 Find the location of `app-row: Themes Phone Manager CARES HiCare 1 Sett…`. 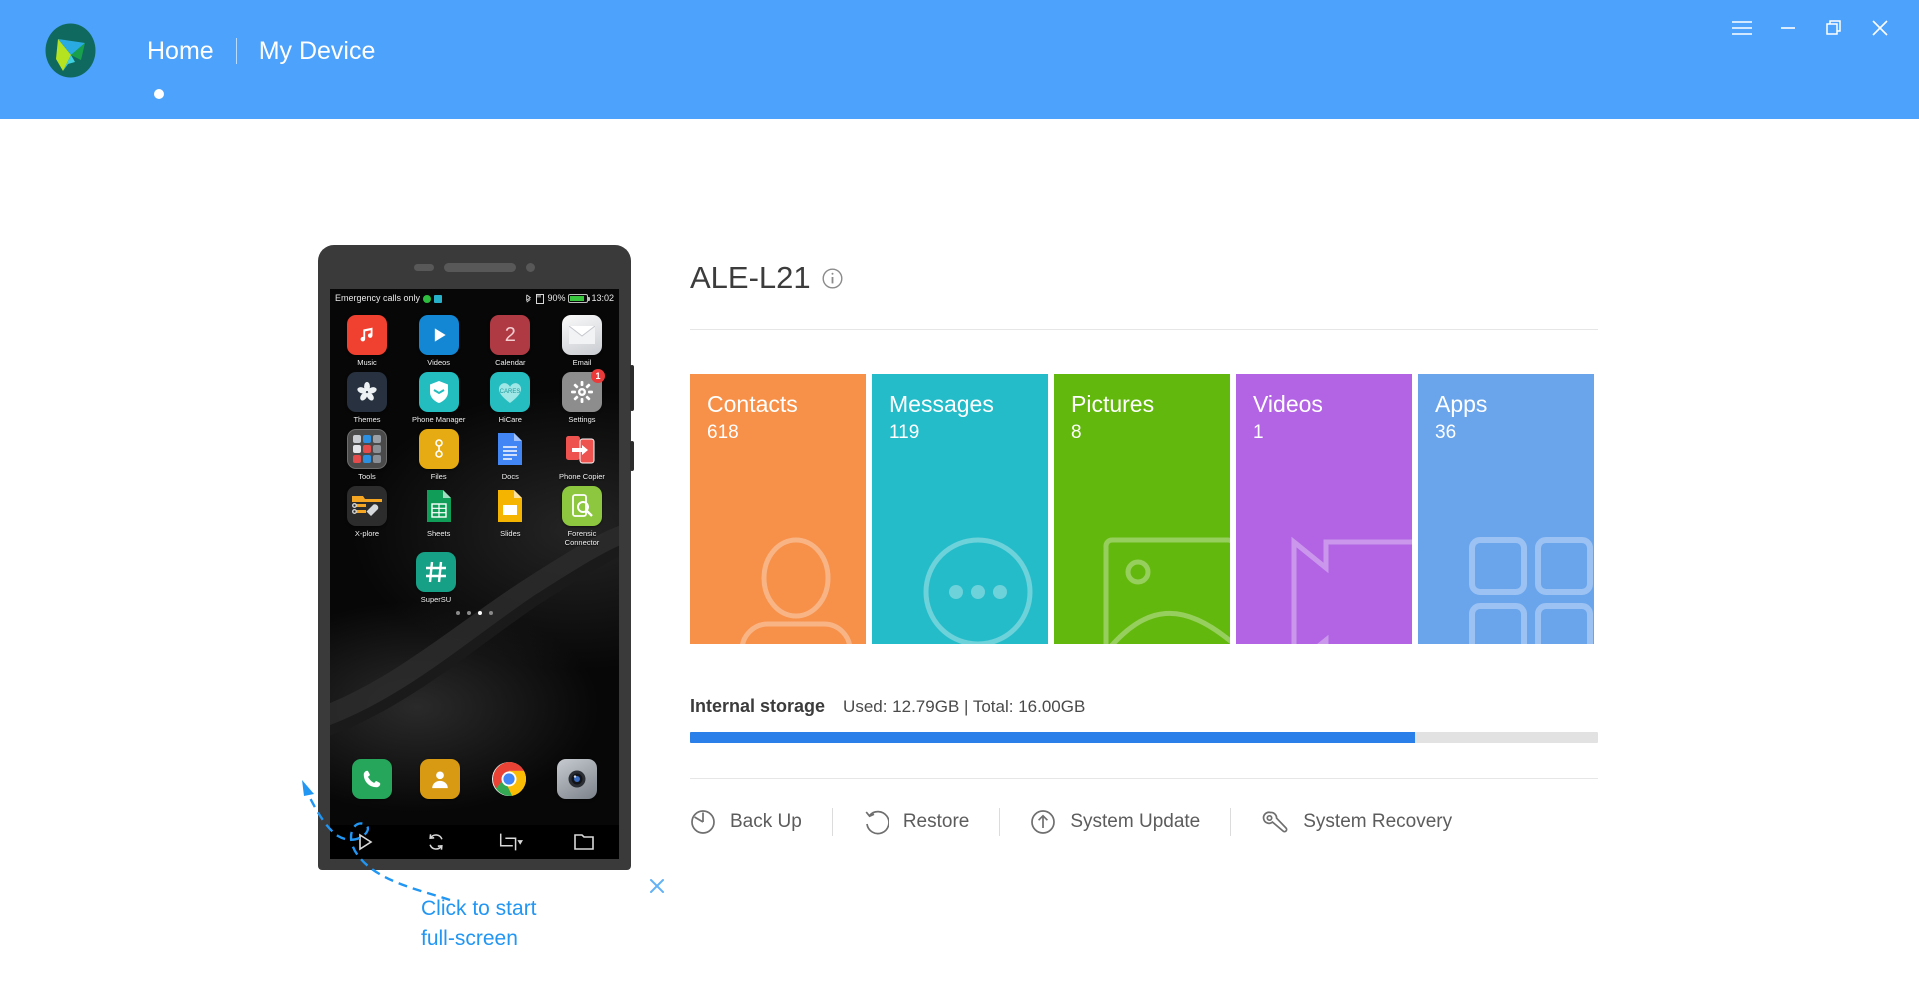

app-row: Themes Phone Manager CARES HiCare 1 Sett… is located at coordinates (474, 396).